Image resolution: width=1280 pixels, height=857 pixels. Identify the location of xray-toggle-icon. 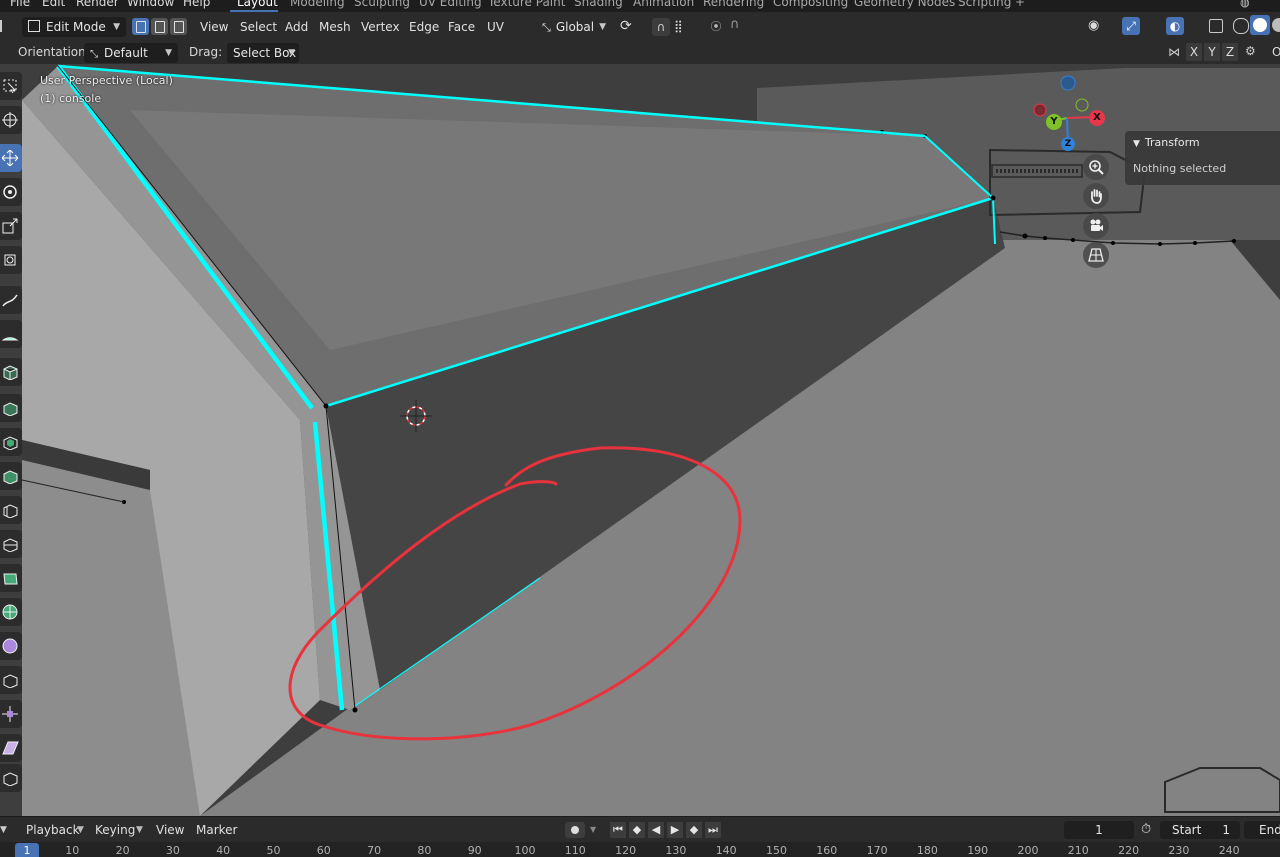
(1216, 26).